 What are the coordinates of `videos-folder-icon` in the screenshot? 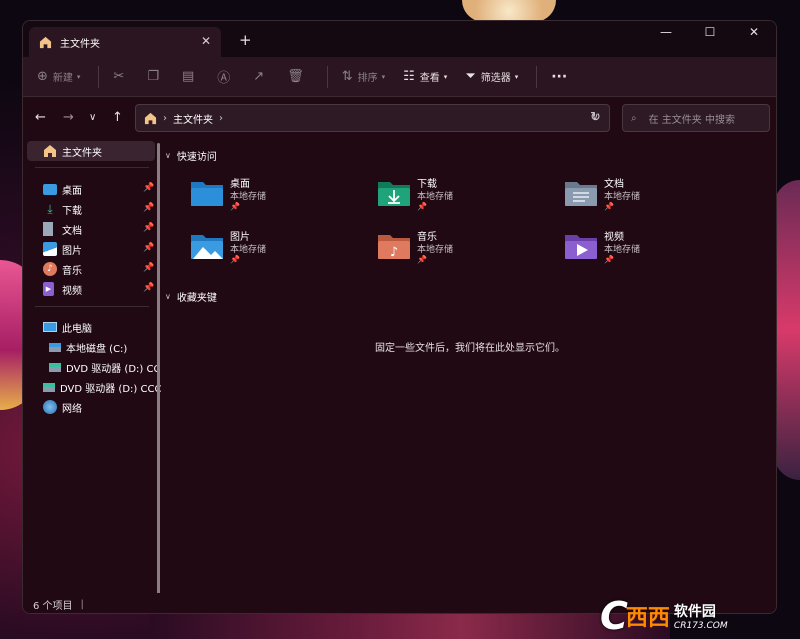 It's located at (581, 246).